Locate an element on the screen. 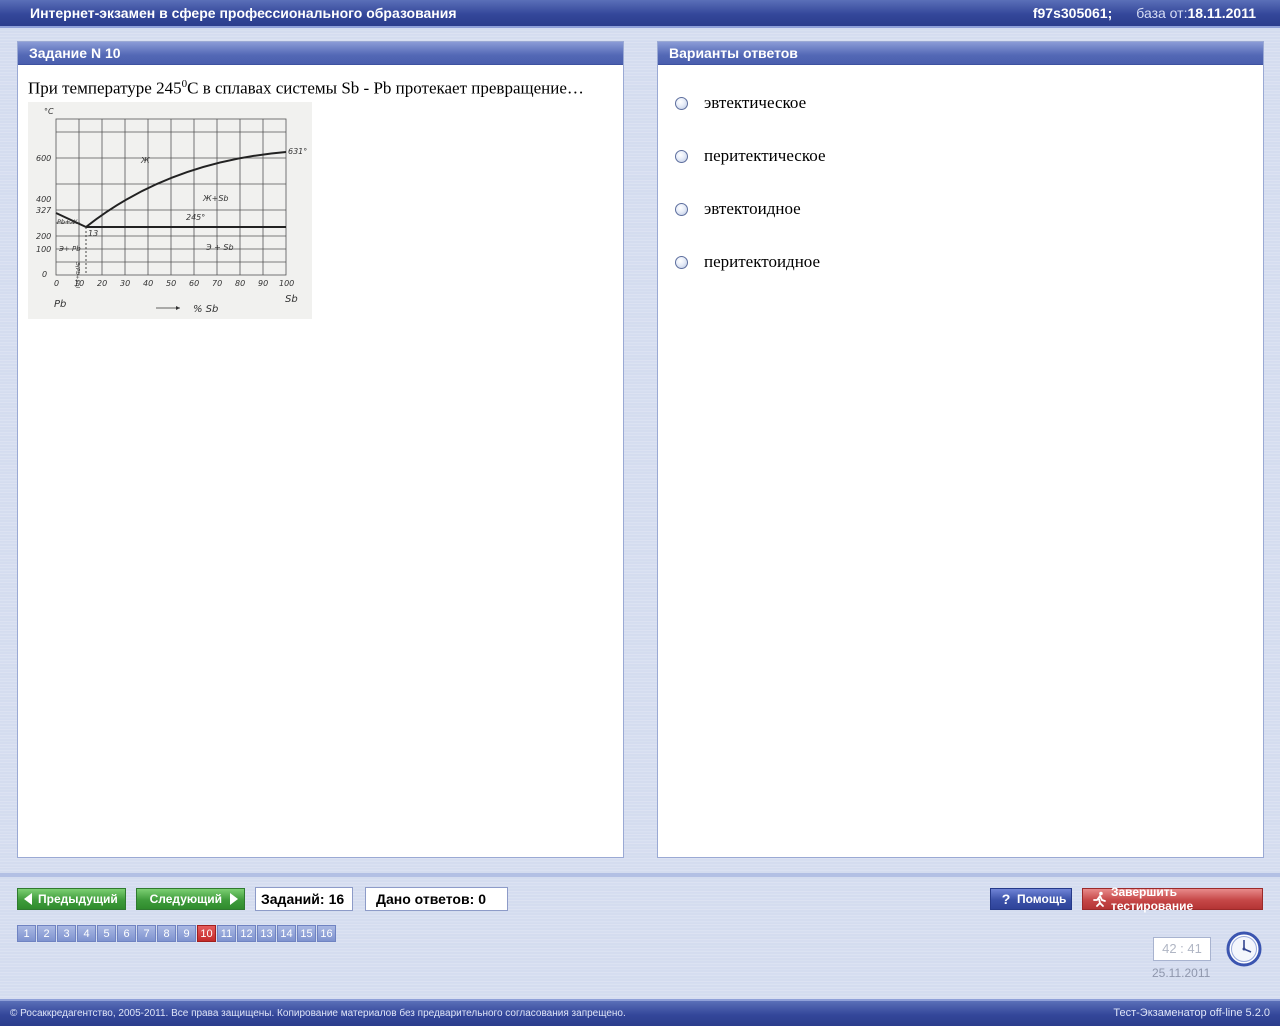 The width and height of the screenshot is (1280, 1026). next-button: Следующий is located at coordinates (190, 899).